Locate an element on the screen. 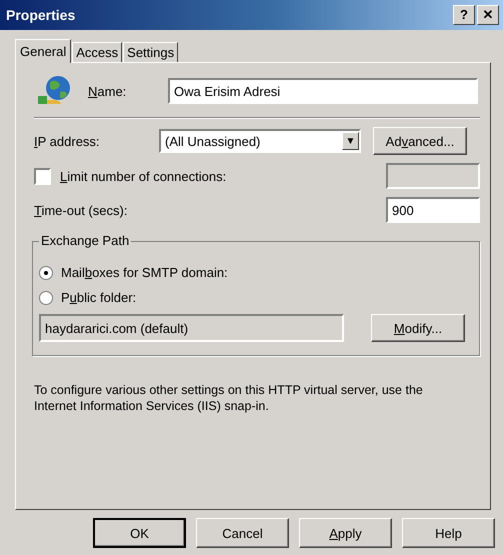 Image resolution: width=503 pixels, height=555 pixels. timeout-field: 900 is located at coordinates (433, 210).